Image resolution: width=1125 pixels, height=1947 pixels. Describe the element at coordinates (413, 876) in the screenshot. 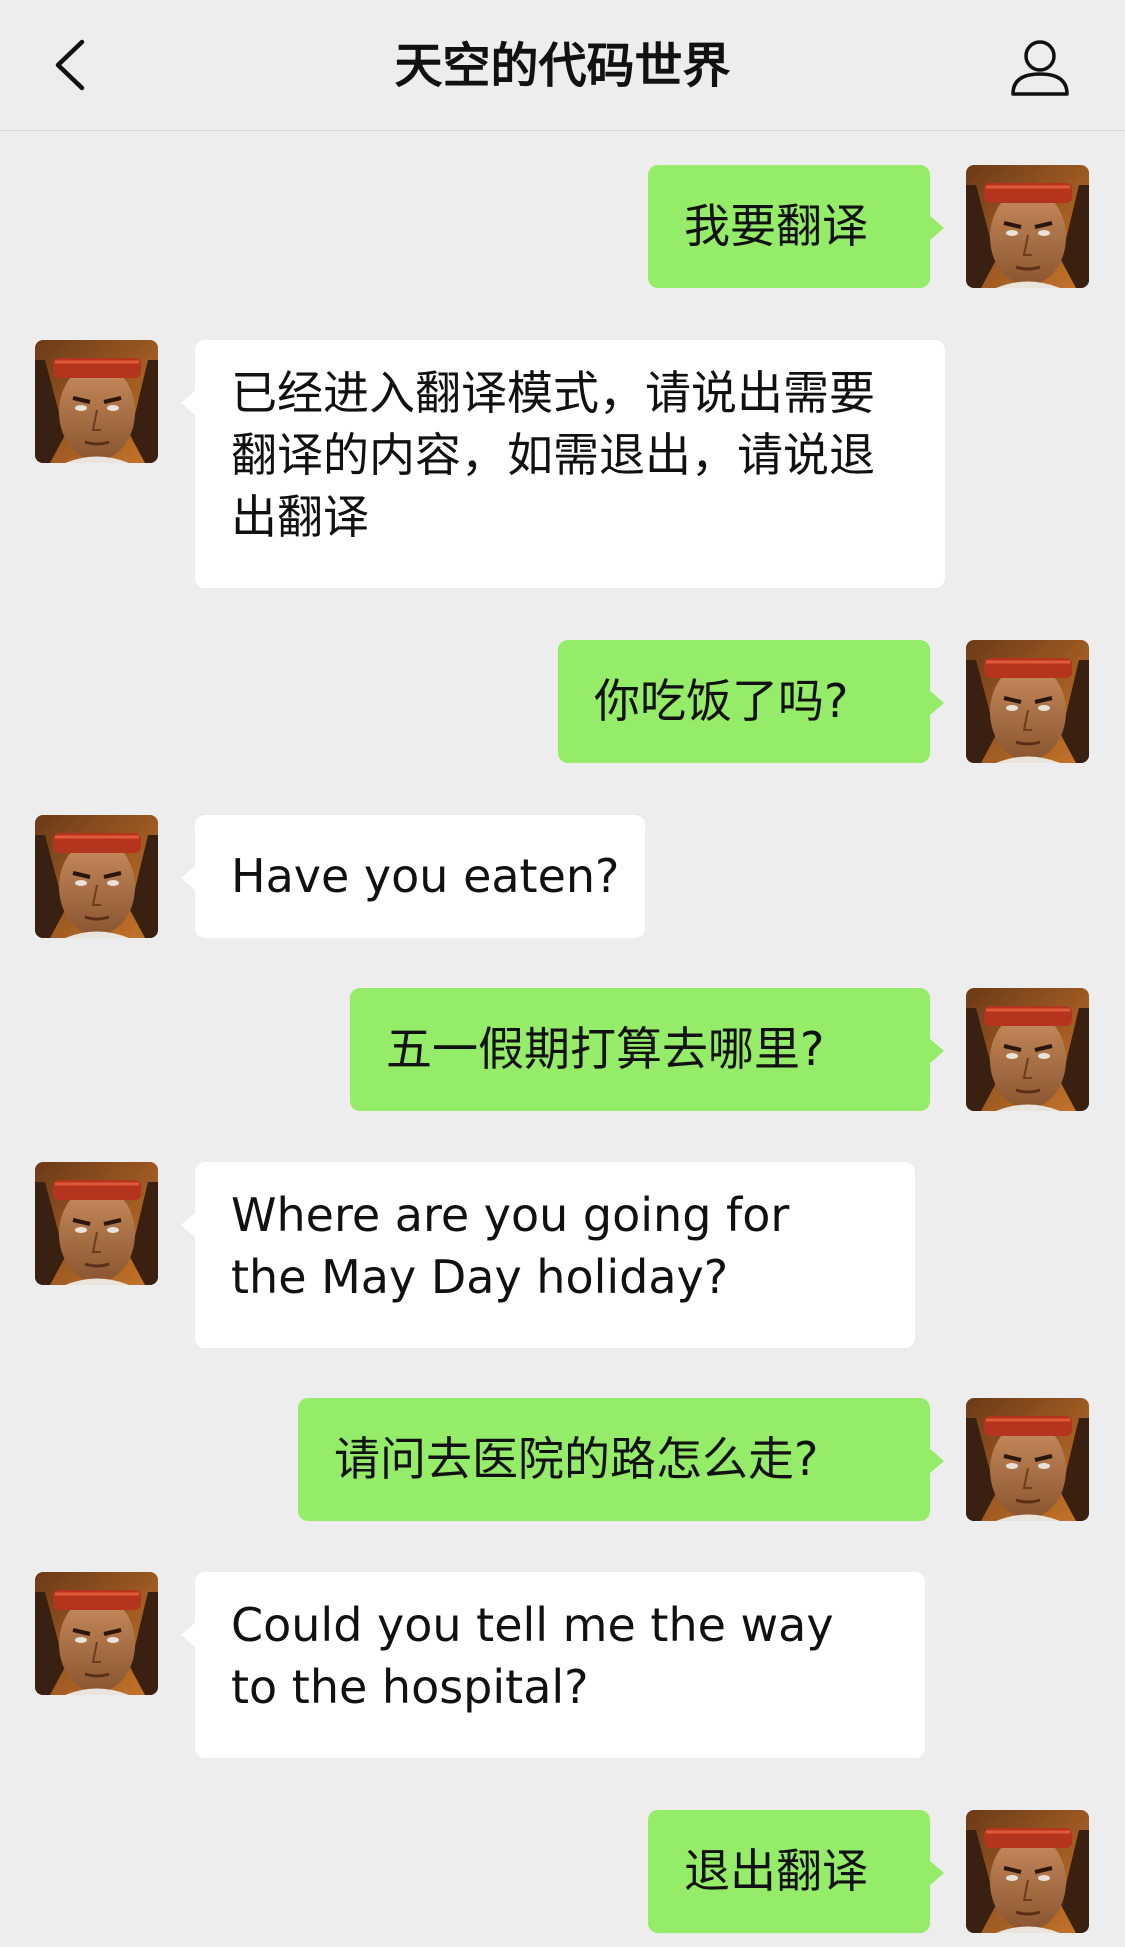

I see `received-message-bubble: Have you eaten?` at that location.